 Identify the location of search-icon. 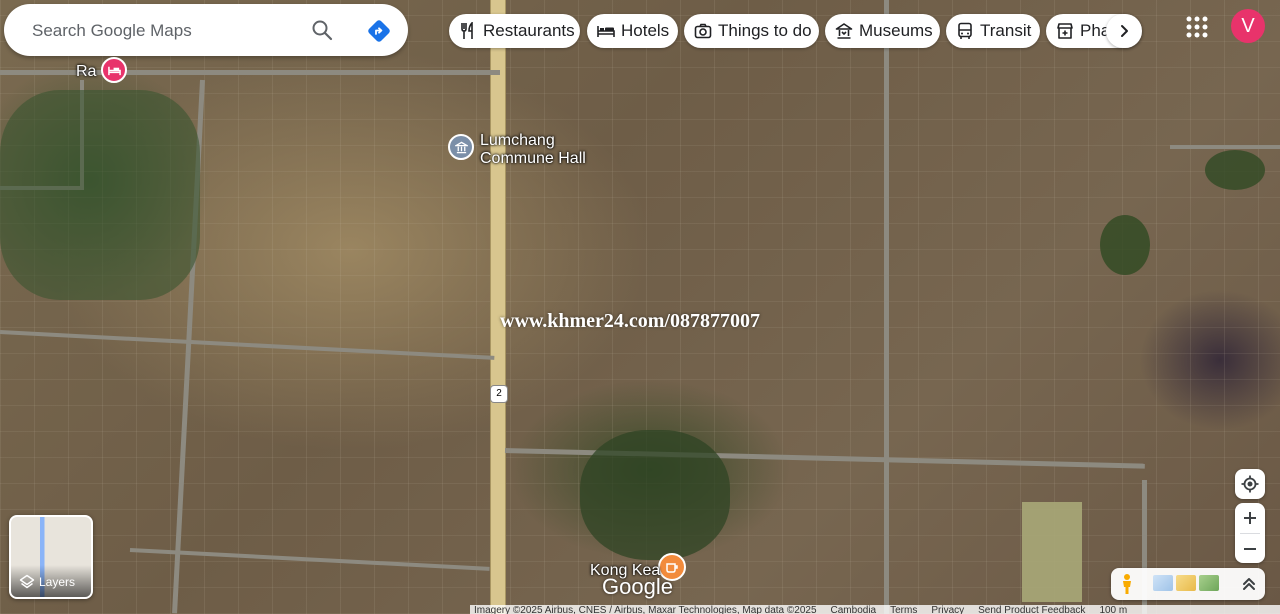
(322, 30).